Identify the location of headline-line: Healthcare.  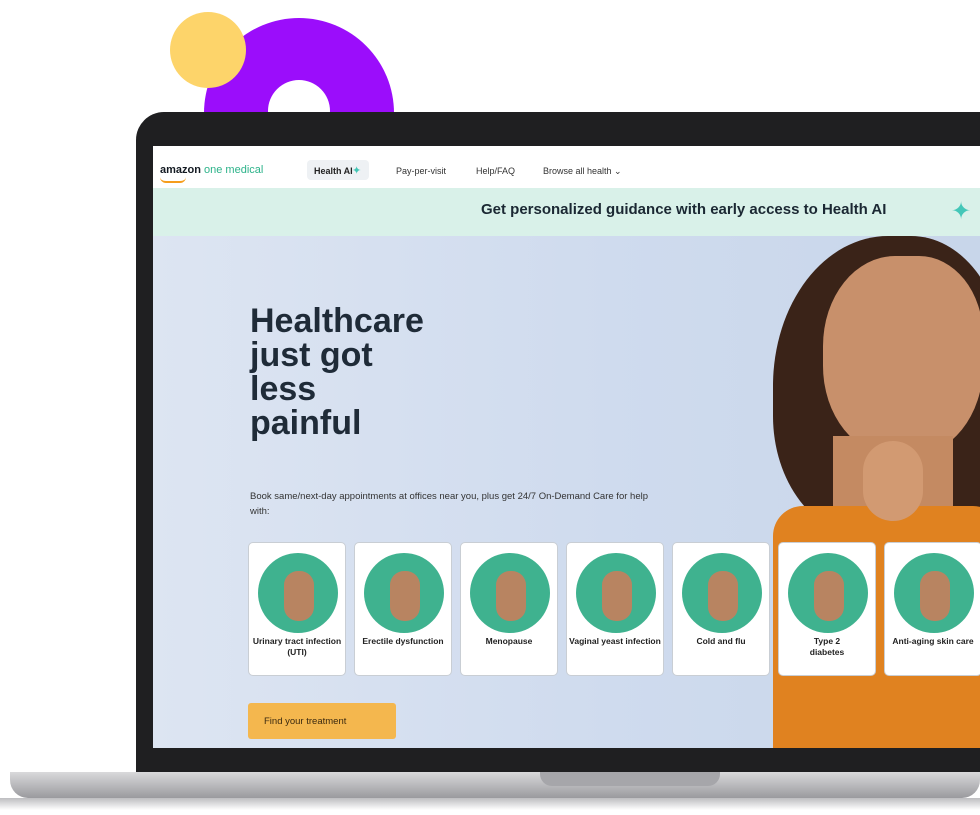
(337, 321).